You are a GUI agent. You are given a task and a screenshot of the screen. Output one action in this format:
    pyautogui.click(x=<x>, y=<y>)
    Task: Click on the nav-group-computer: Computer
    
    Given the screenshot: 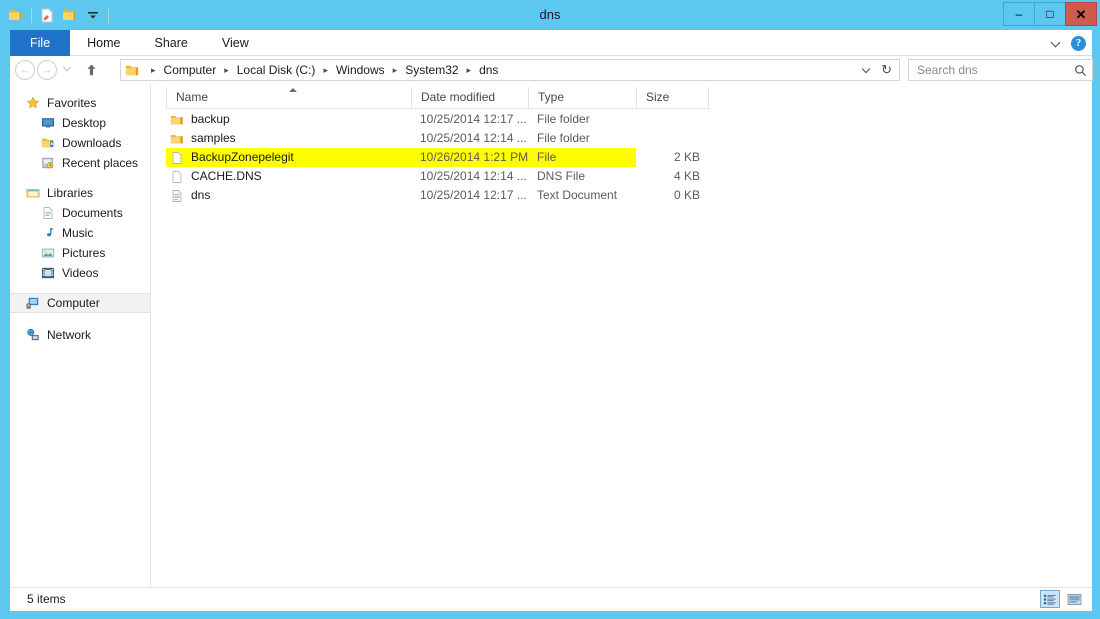 What is the action you would take?
    pyautogui.click(x=80, y=303)
    